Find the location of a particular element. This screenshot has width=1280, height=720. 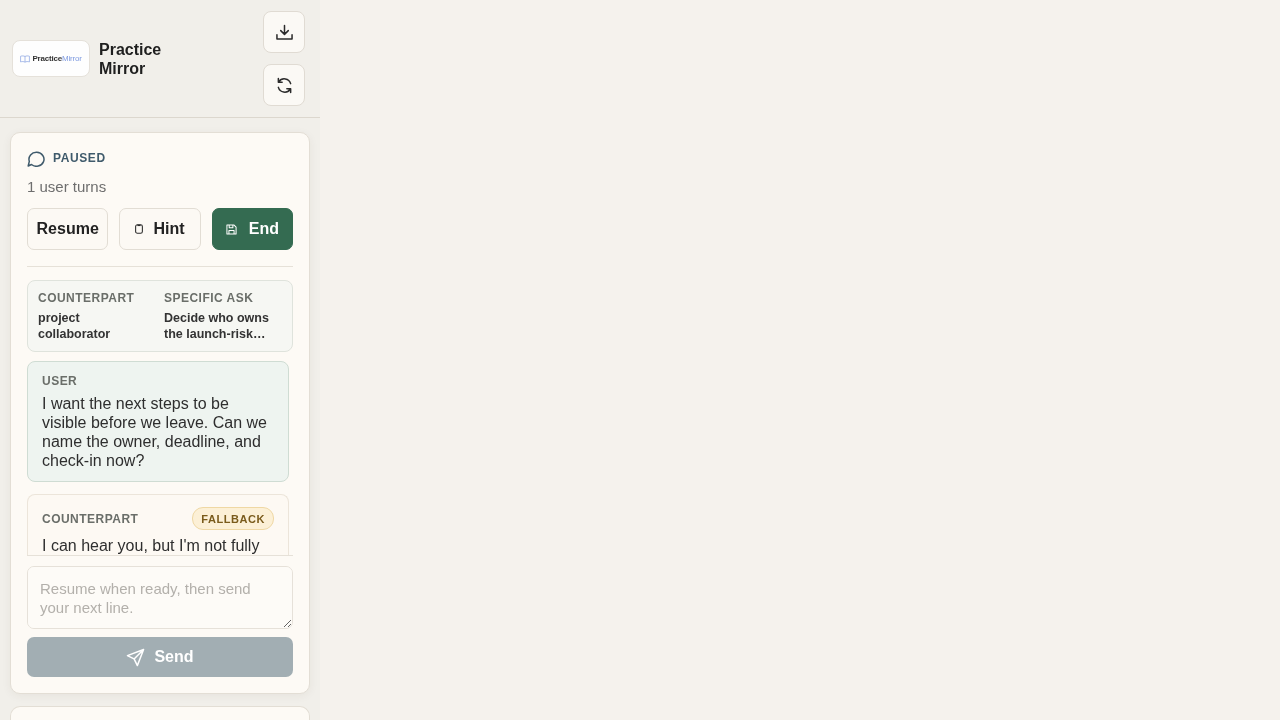

turn-count: 1 user turns is located at coordinates (67, 187).